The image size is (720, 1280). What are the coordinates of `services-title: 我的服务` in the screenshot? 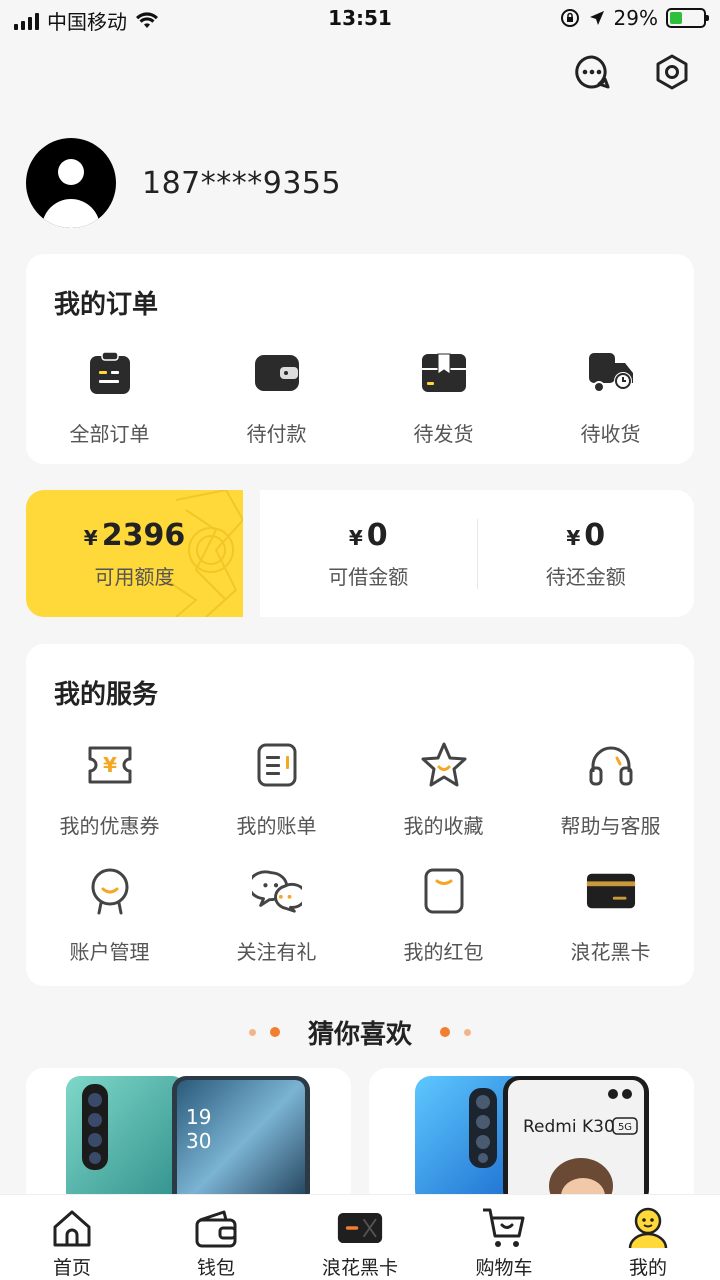 It's located at (106, 695).